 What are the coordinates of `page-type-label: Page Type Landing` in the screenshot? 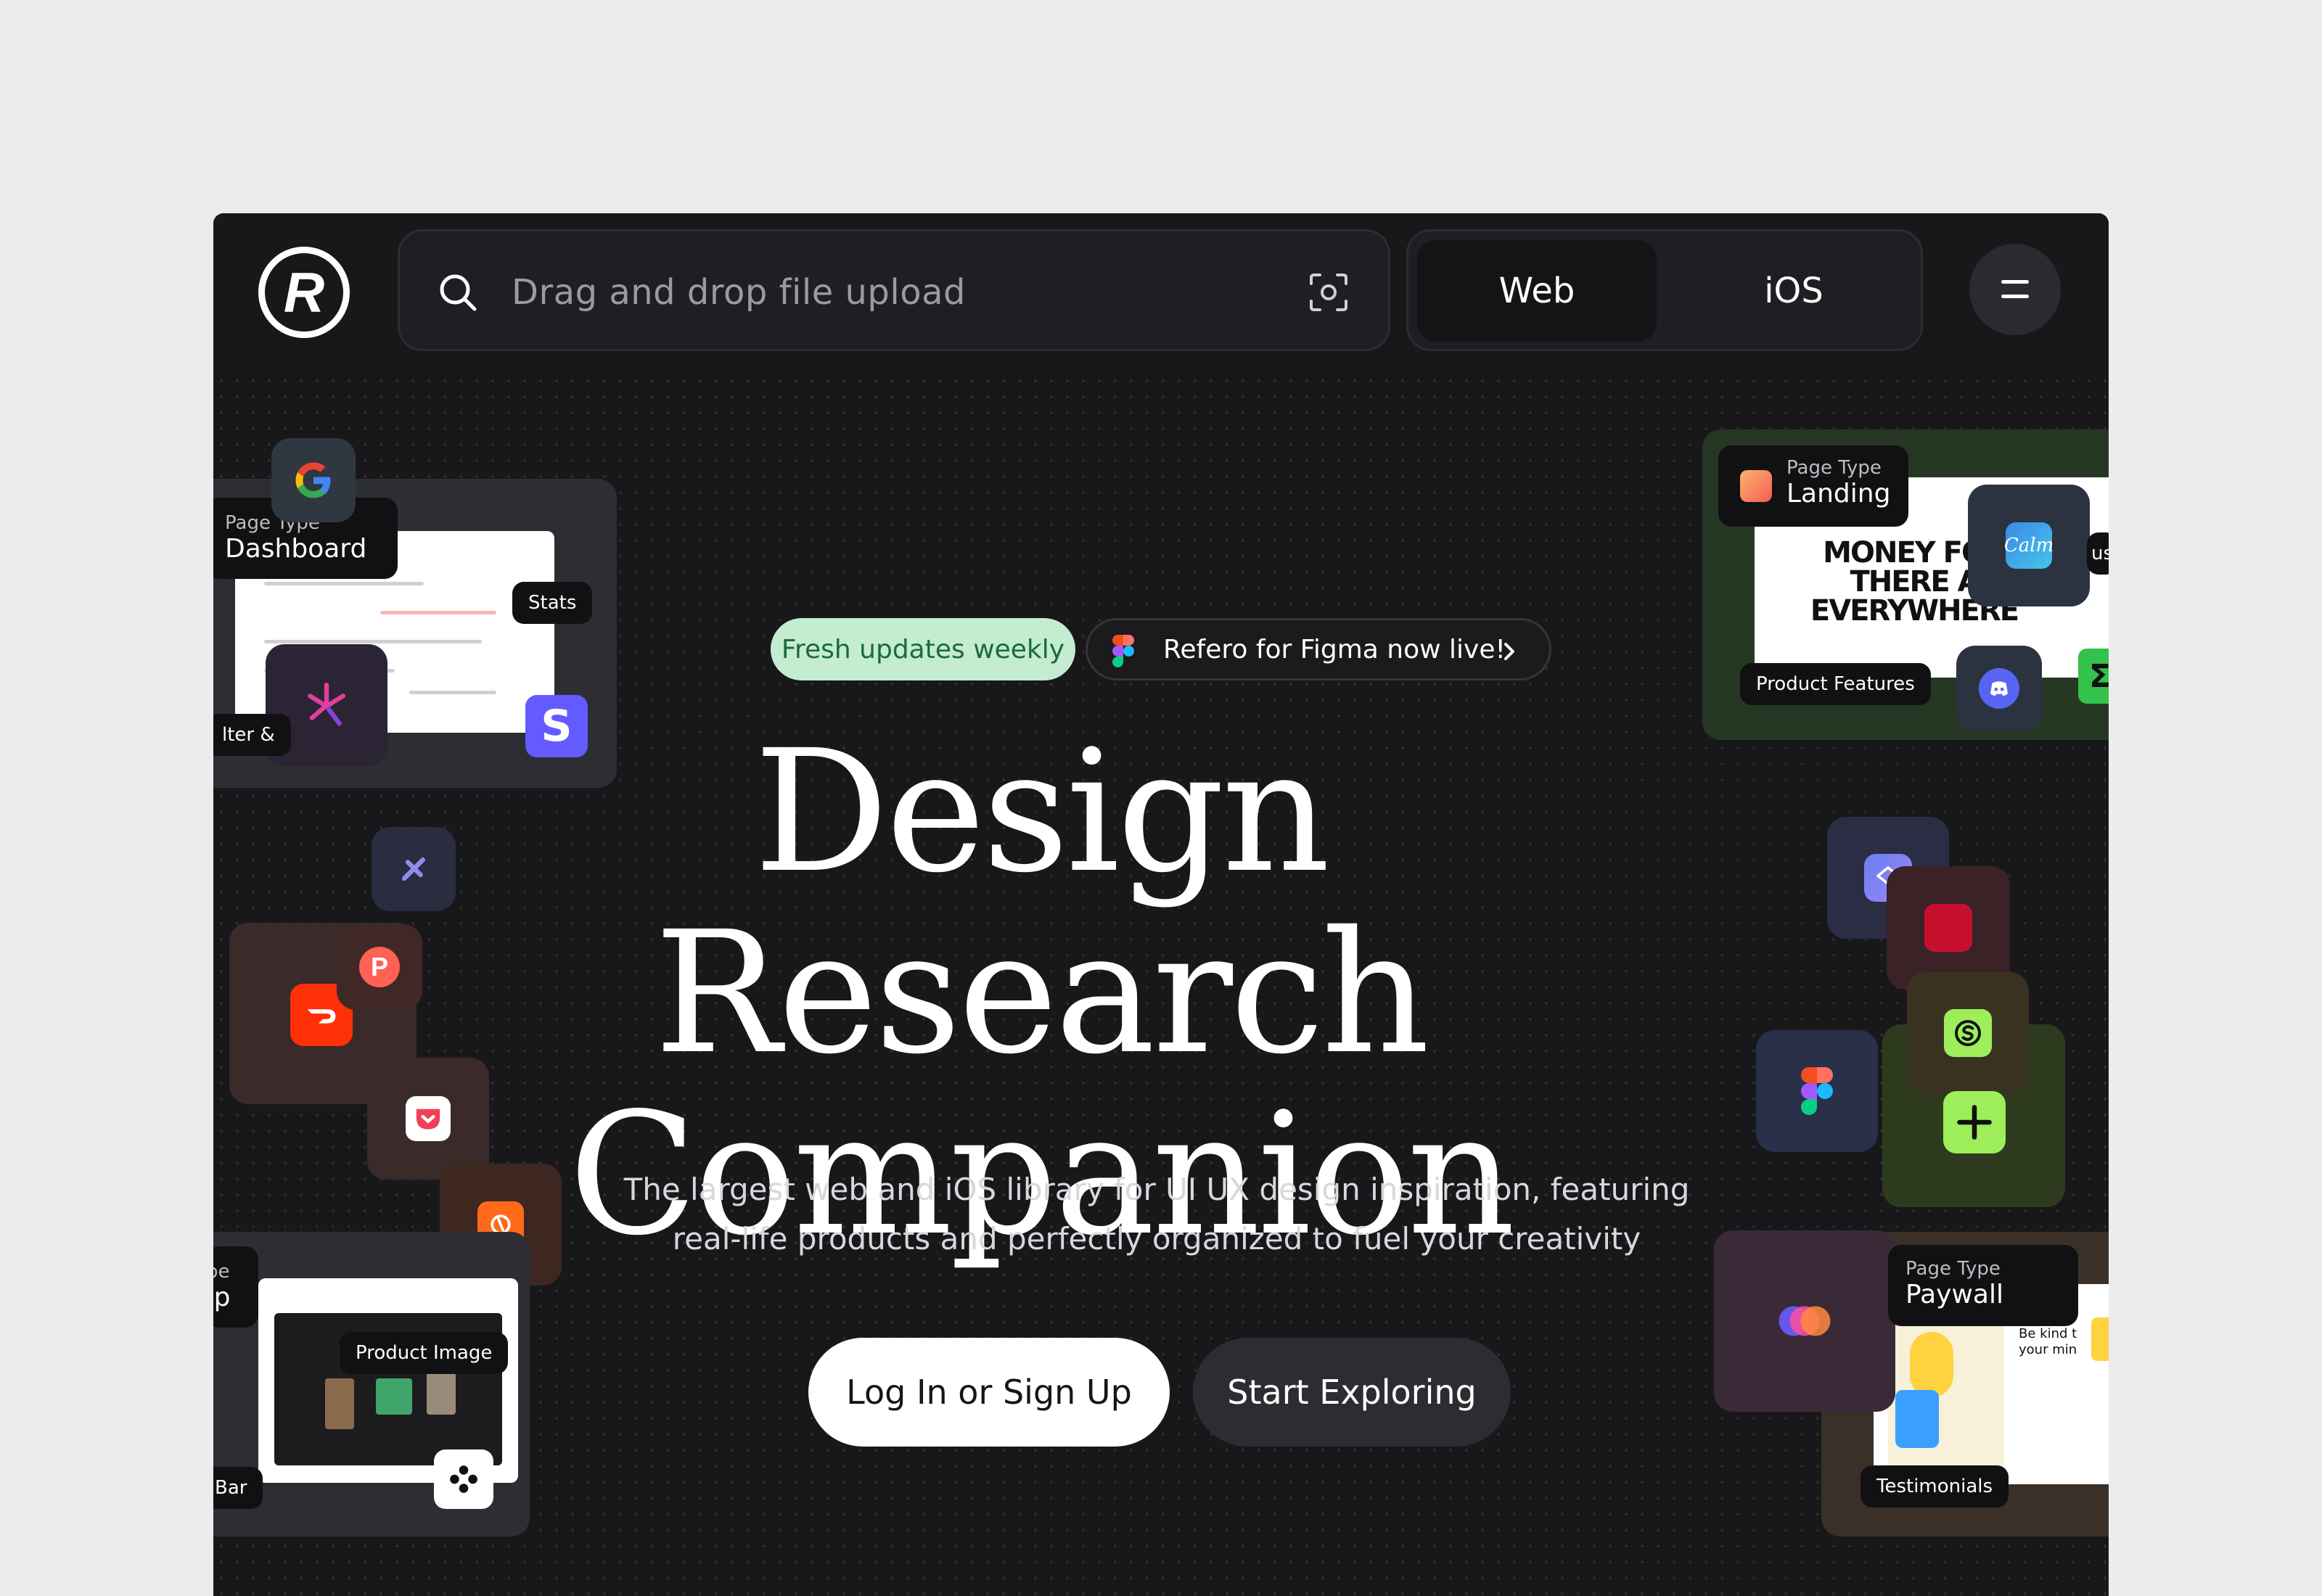 It's located at (1813, 486).